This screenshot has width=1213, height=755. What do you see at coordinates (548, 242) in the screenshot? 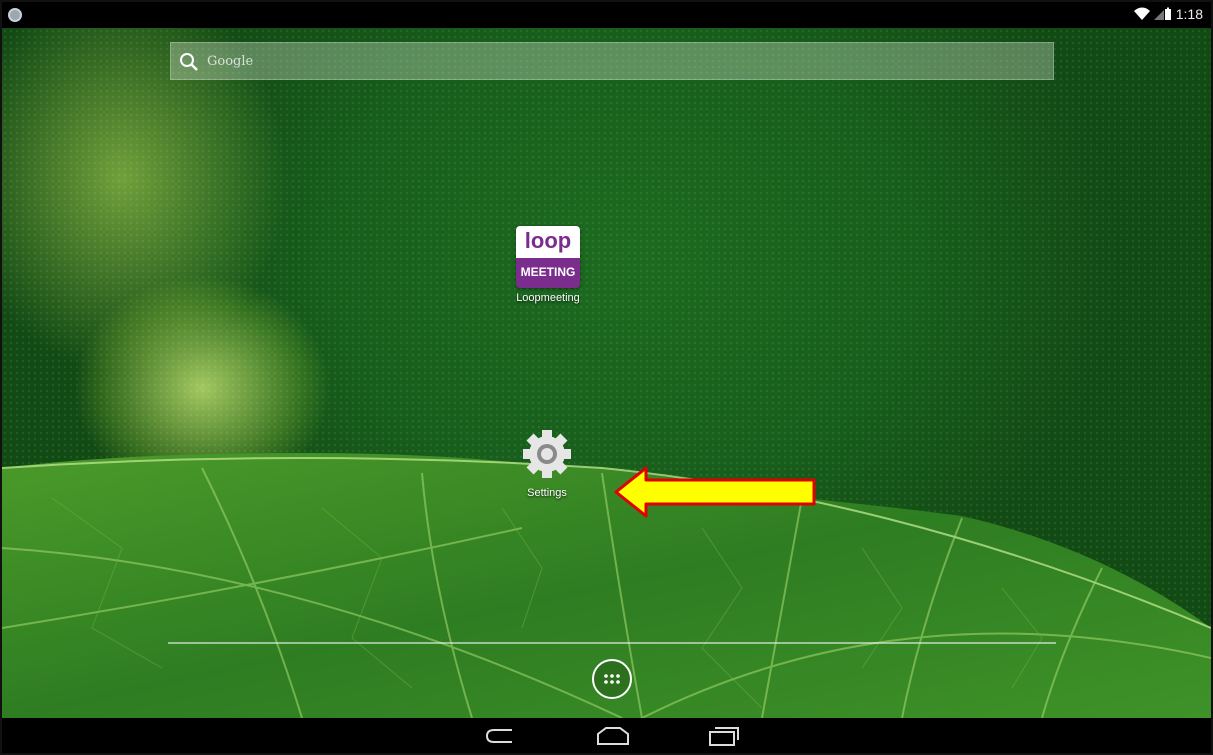
I see `loop-logo-text: loop` at bounding box center [548, 242].